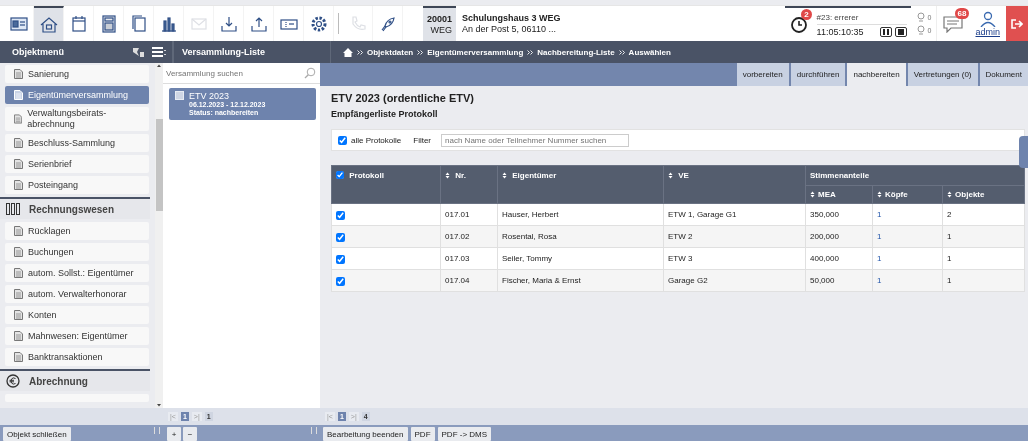  What do you see at coordinates (386, 184) in the screenshot?
I see `column-header: Protokoll` at bounding box center [386, 184].